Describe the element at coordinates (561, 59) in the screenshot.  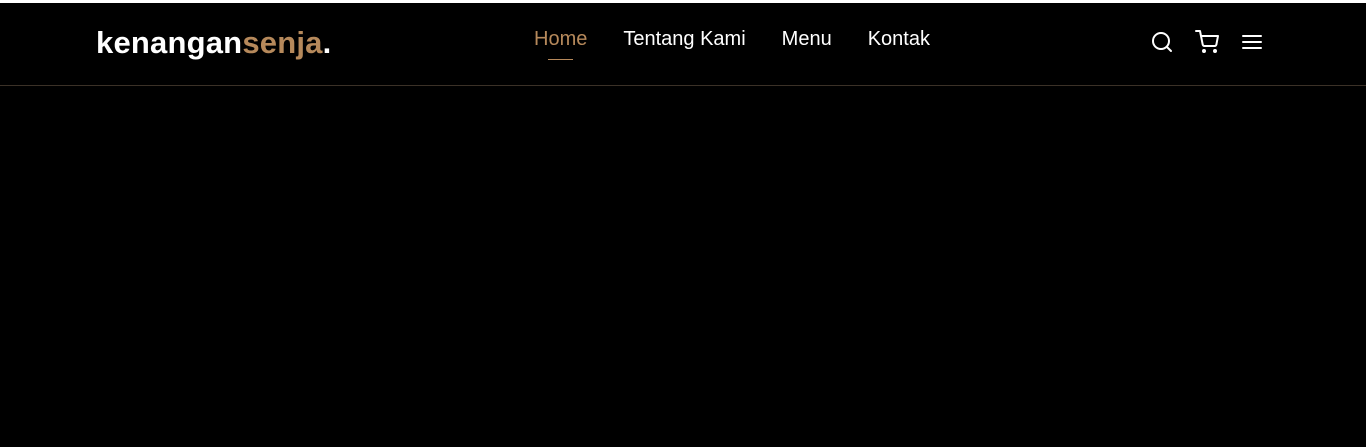
I see `active-underline` at that location.